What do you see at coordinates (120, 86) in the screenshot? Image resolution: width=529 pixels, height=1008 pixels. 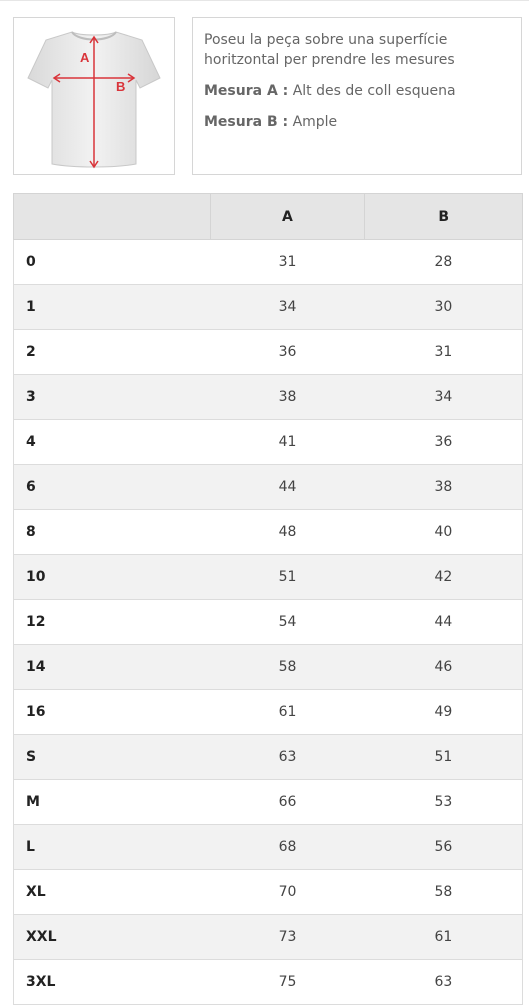 I see `diagram-label-b: B` at bounding box center [120, 86].